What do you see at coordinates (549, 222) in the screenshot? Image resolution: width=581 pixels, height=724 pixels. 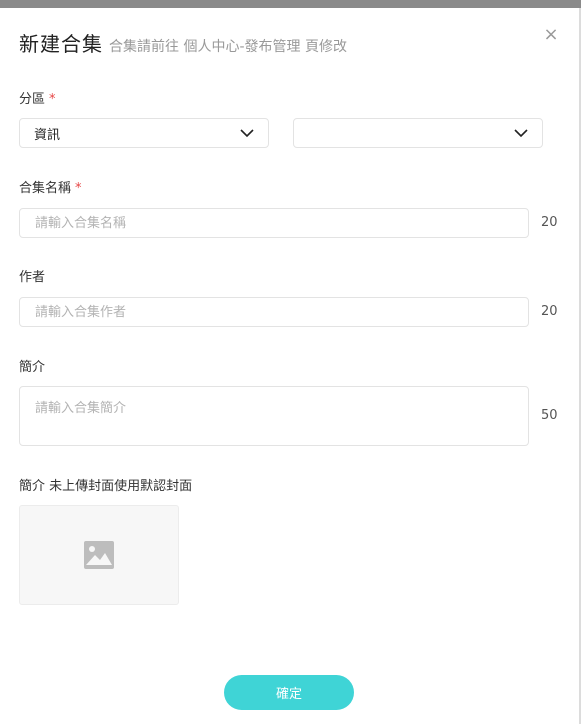 I see `name-char-limit: 20` at bounding box center [549, 222].